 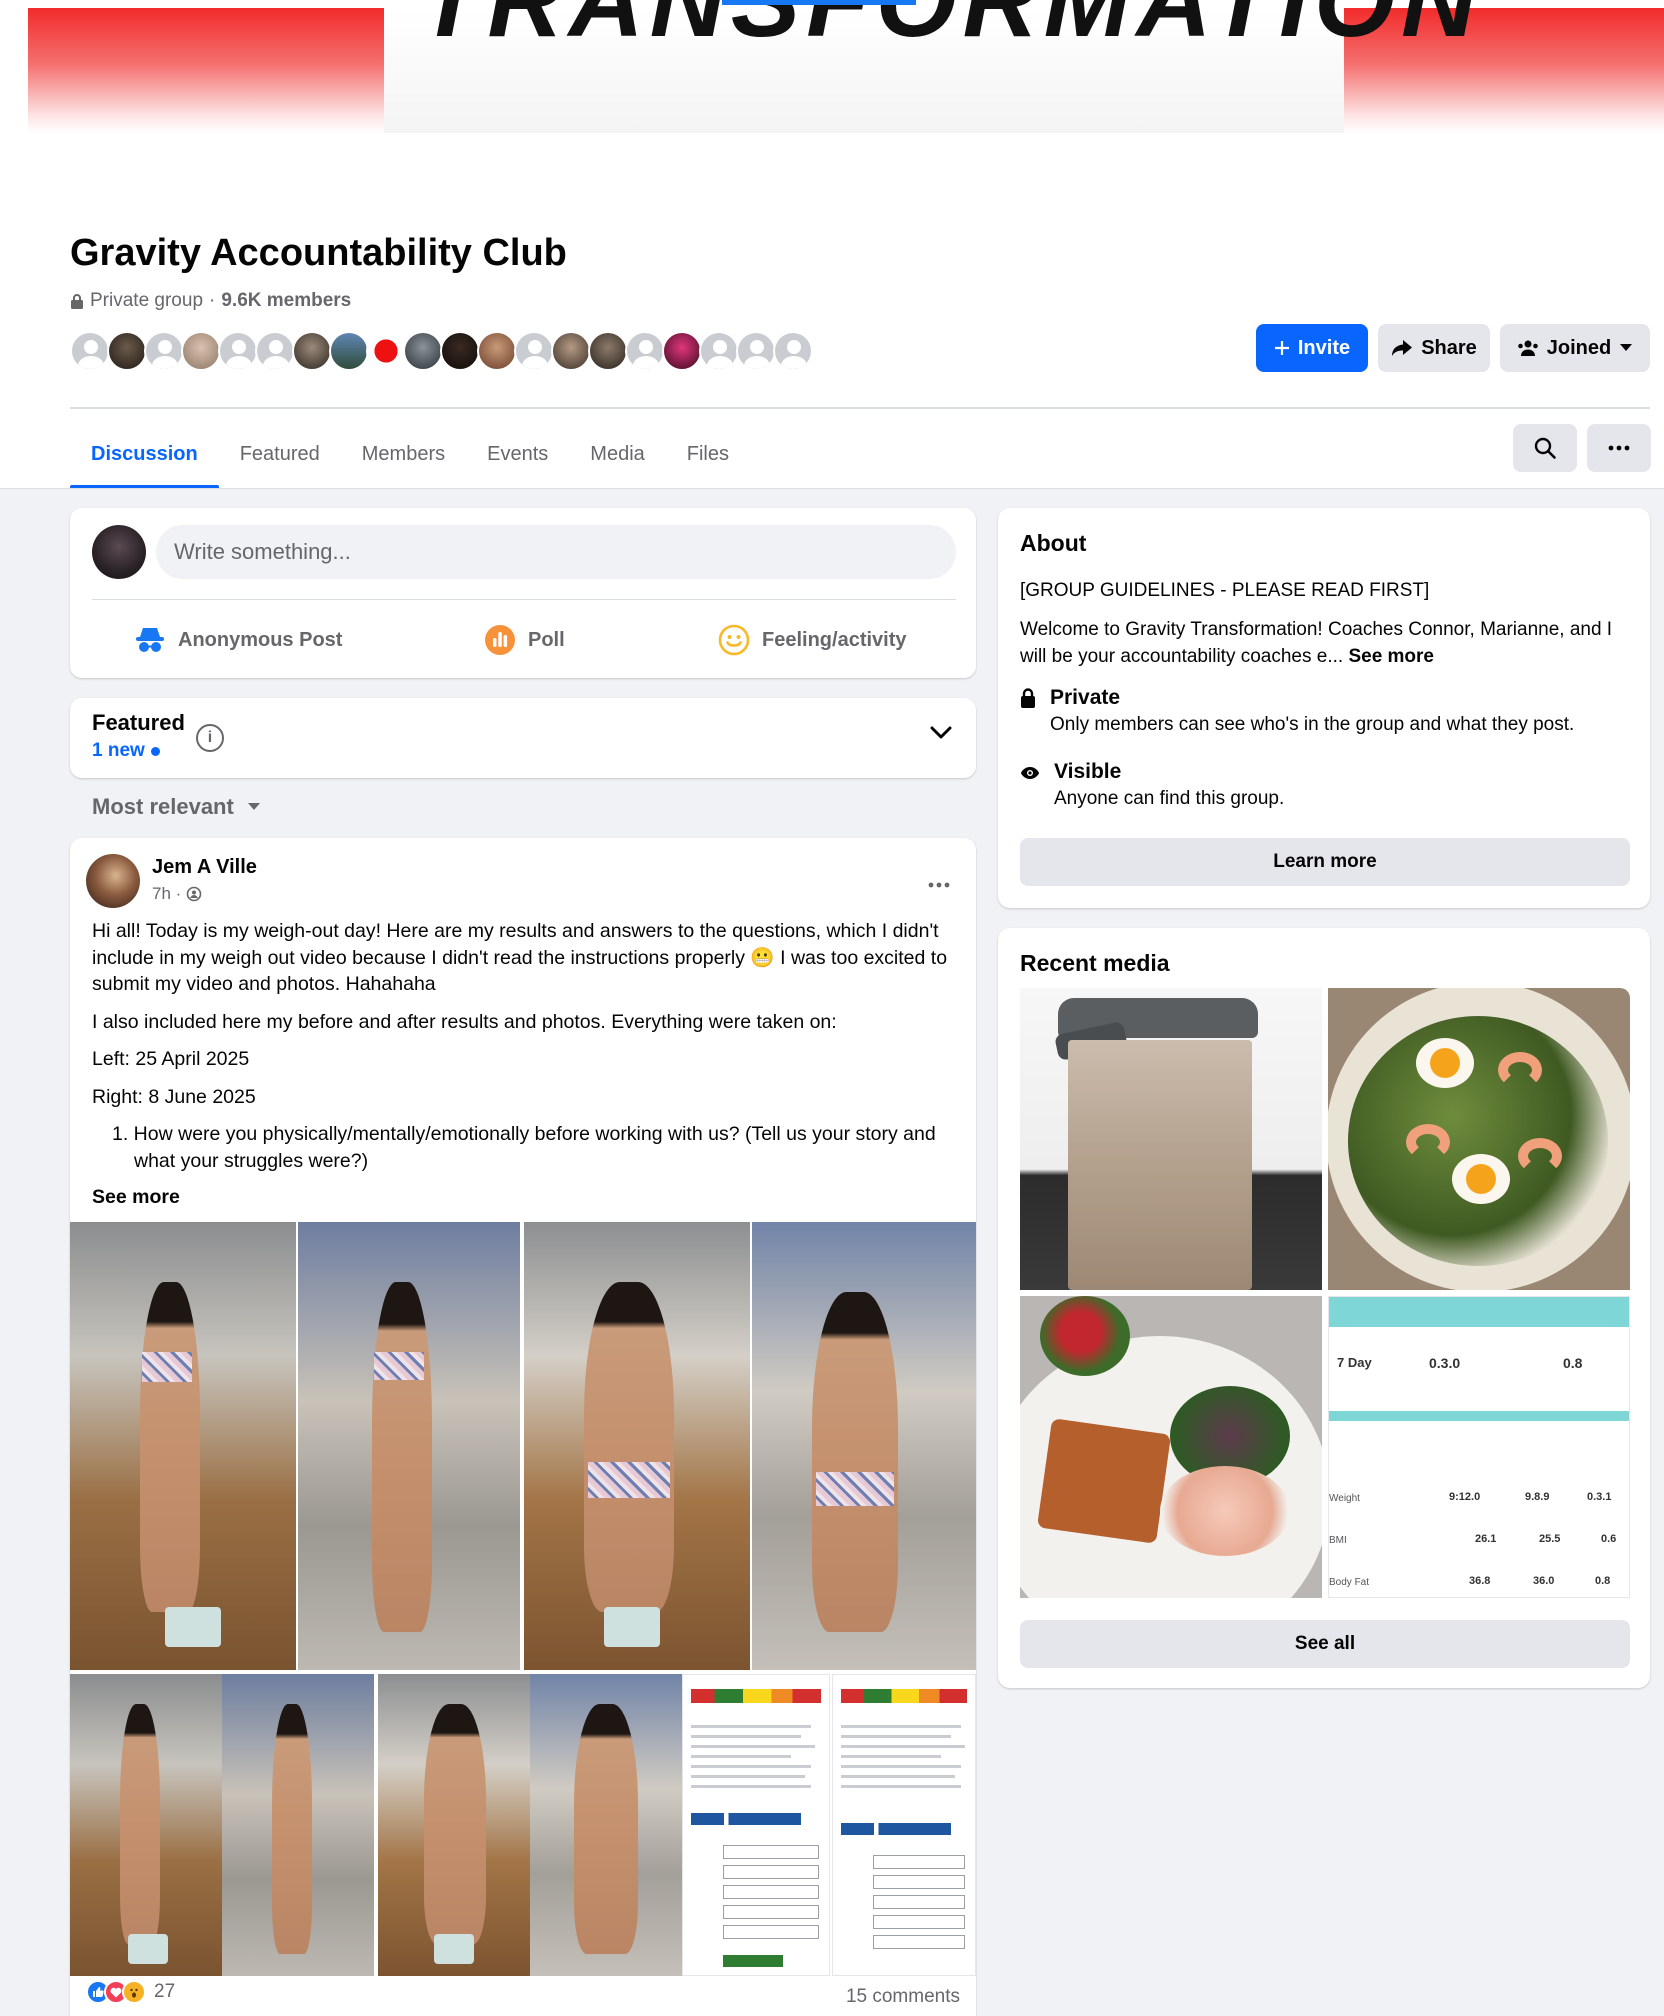 I want to click on about-title: About, so click(x=1053, y=543).